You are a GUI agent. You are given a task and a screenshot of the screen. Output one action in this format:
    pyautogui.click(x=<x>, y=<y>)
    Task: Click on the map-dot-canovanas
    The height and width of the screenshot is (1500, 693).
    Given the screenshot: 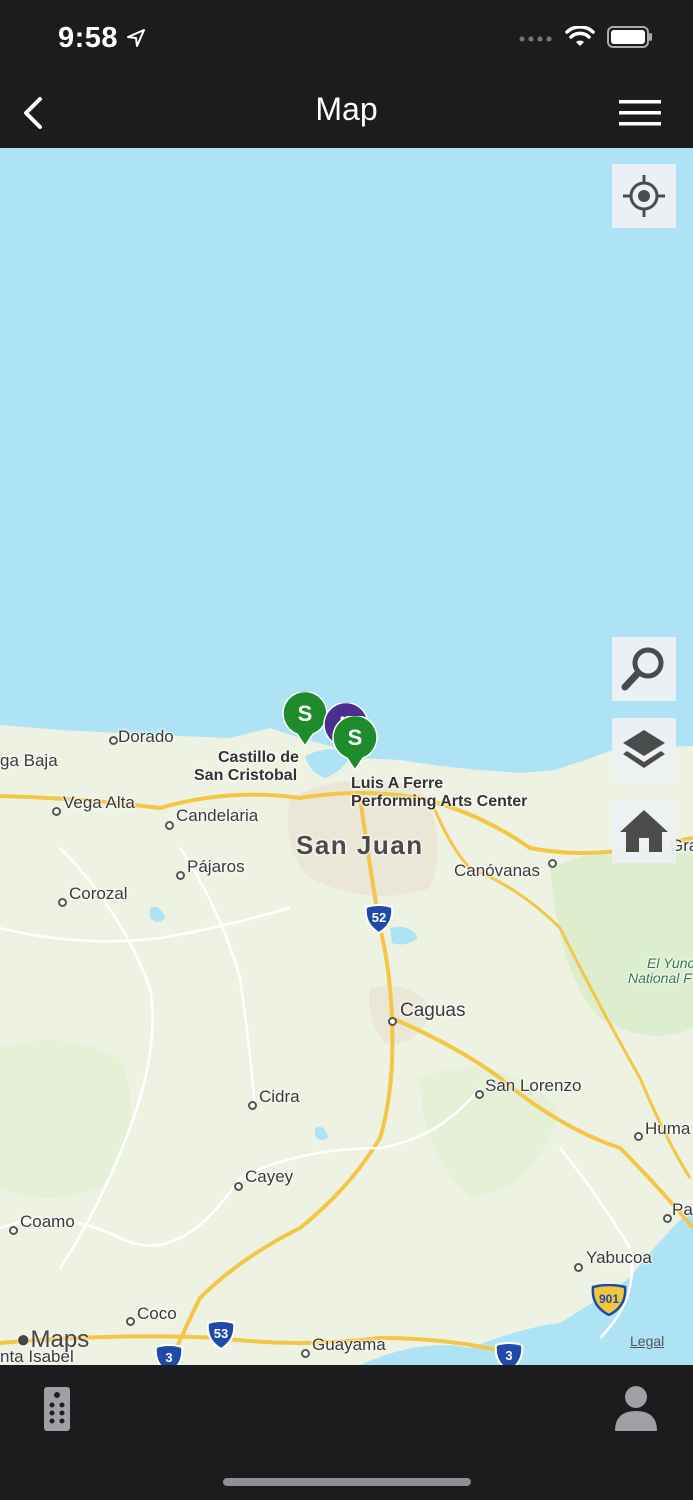 What is the action you would take?
    pyautogui.click(x=552, y=863)
    